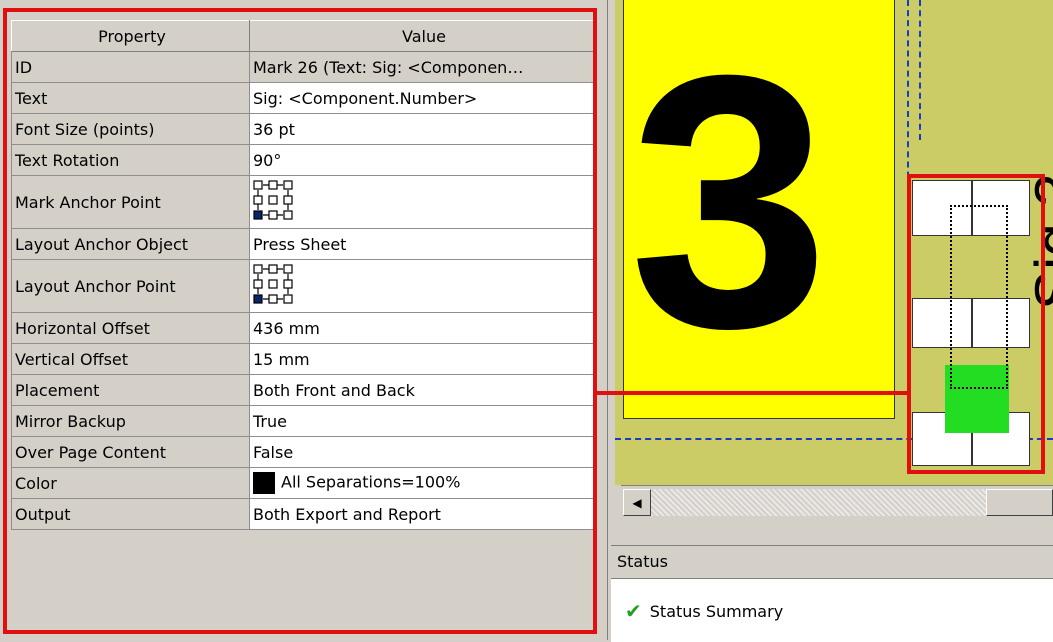  I want to click on property-name: Over Page Content, so click(130, 452).